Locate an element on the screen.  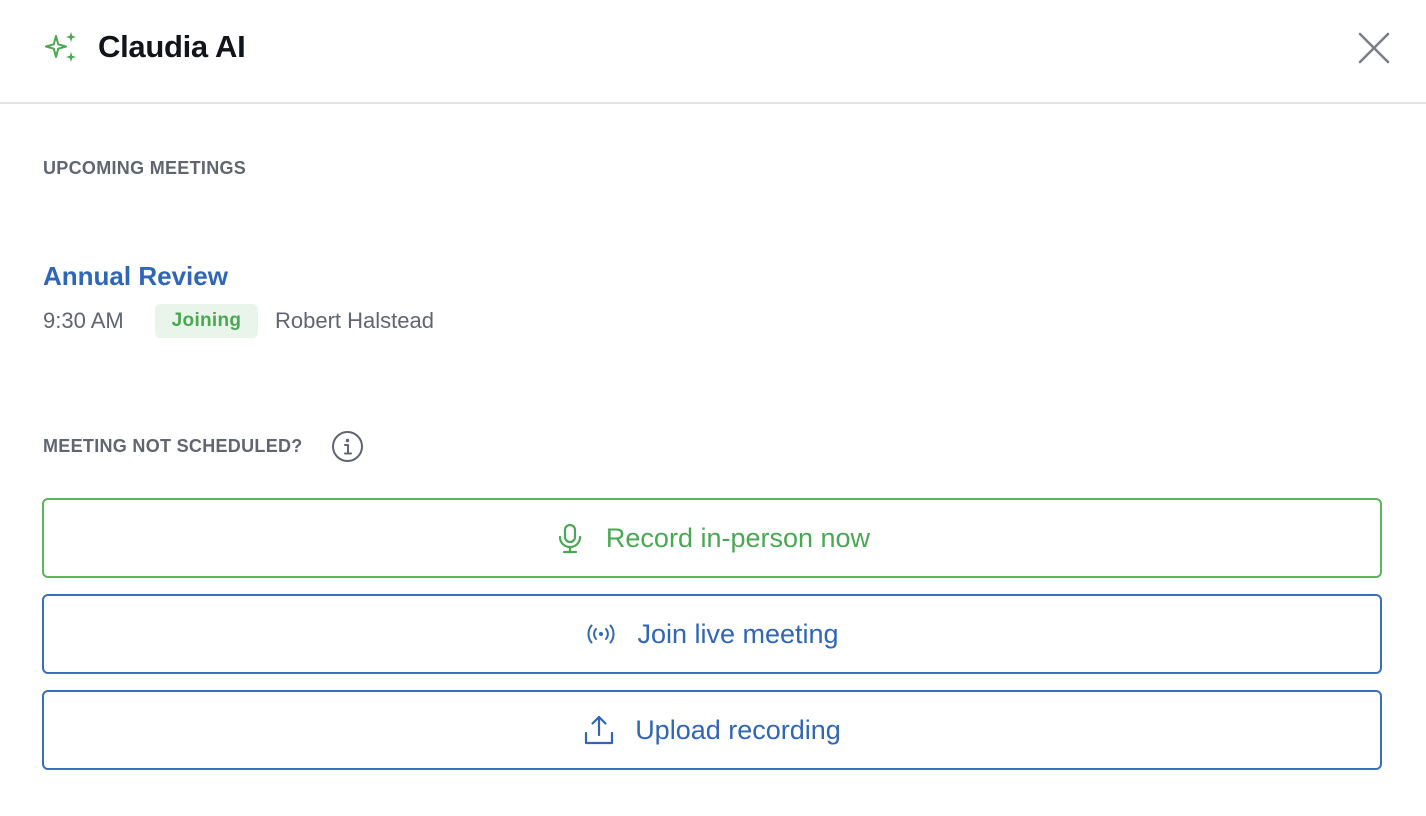
sparkles-icon is located at coordinates (60, 47).